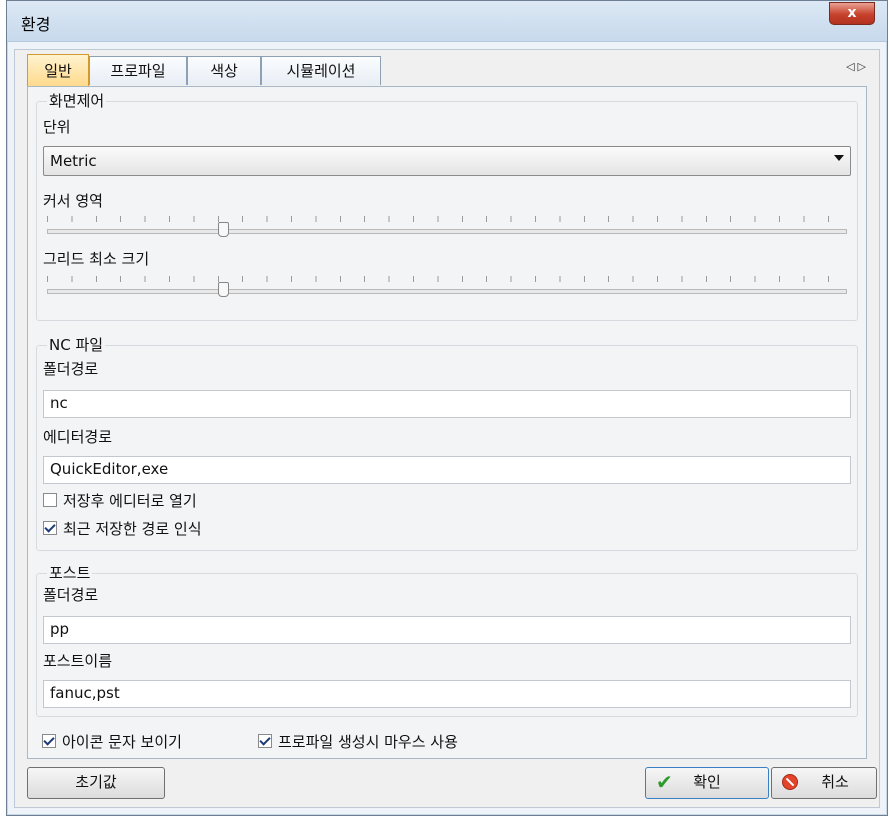 The image size is (890, 819). I want to click on close-button: x, so click(852, 13).